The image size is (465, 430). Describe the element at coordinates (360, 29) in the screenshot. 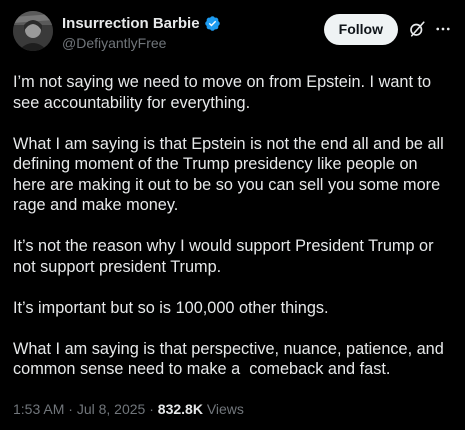

I see `follow-button: Follow` at that location.